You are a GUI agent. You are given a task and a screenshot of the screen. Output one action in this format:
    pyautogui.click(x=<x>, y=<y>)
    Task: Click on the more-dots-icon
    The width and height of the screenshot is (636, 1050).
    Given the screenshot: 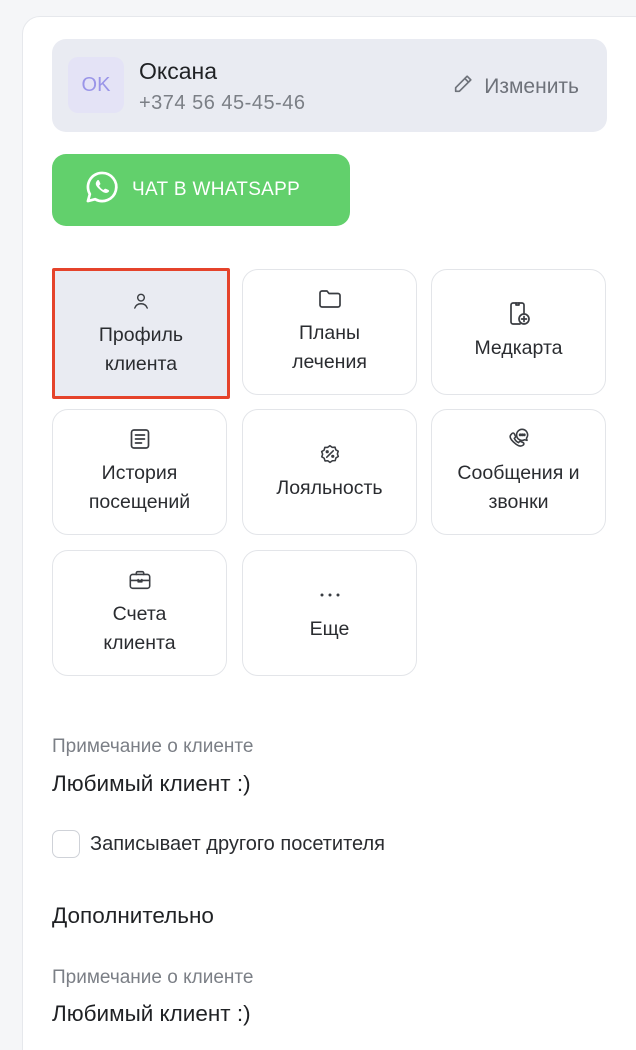 What is the action you would take?
    pyautogui.click(x=330, y=595)
    